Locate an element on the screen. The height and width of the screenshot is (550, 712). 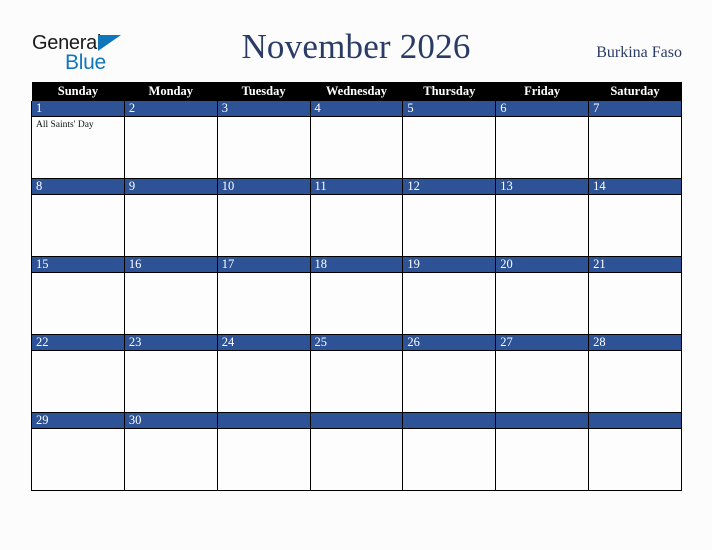
day-number: 11 is located at coordinates (356, 187).